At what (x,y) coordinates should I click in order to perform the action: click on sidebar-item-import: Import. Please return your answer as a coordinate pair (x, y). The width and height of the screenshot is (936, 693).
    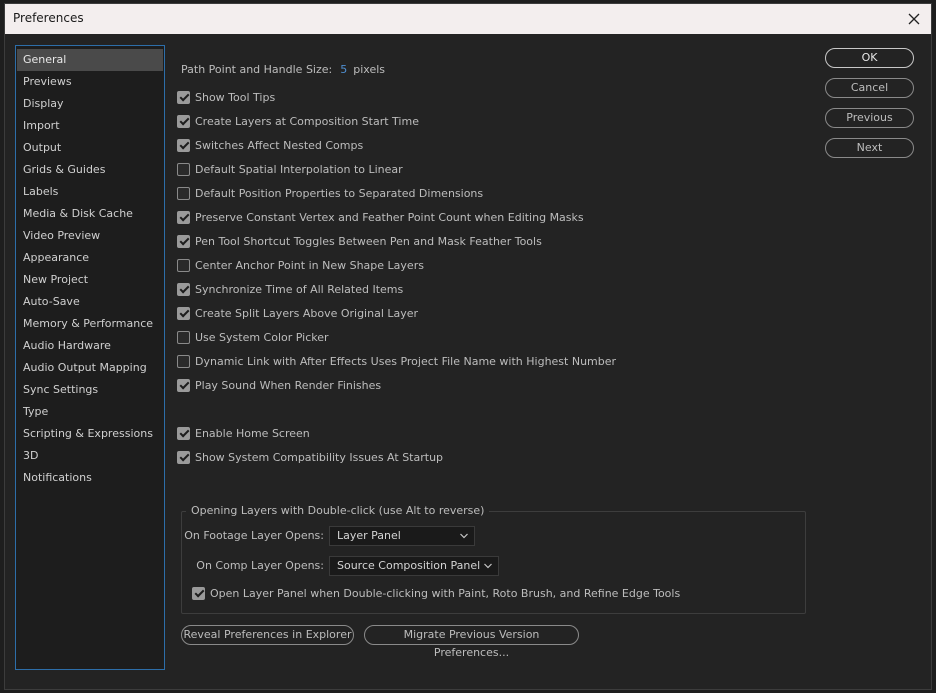
    Looking at the image, I should click on (90, 126).